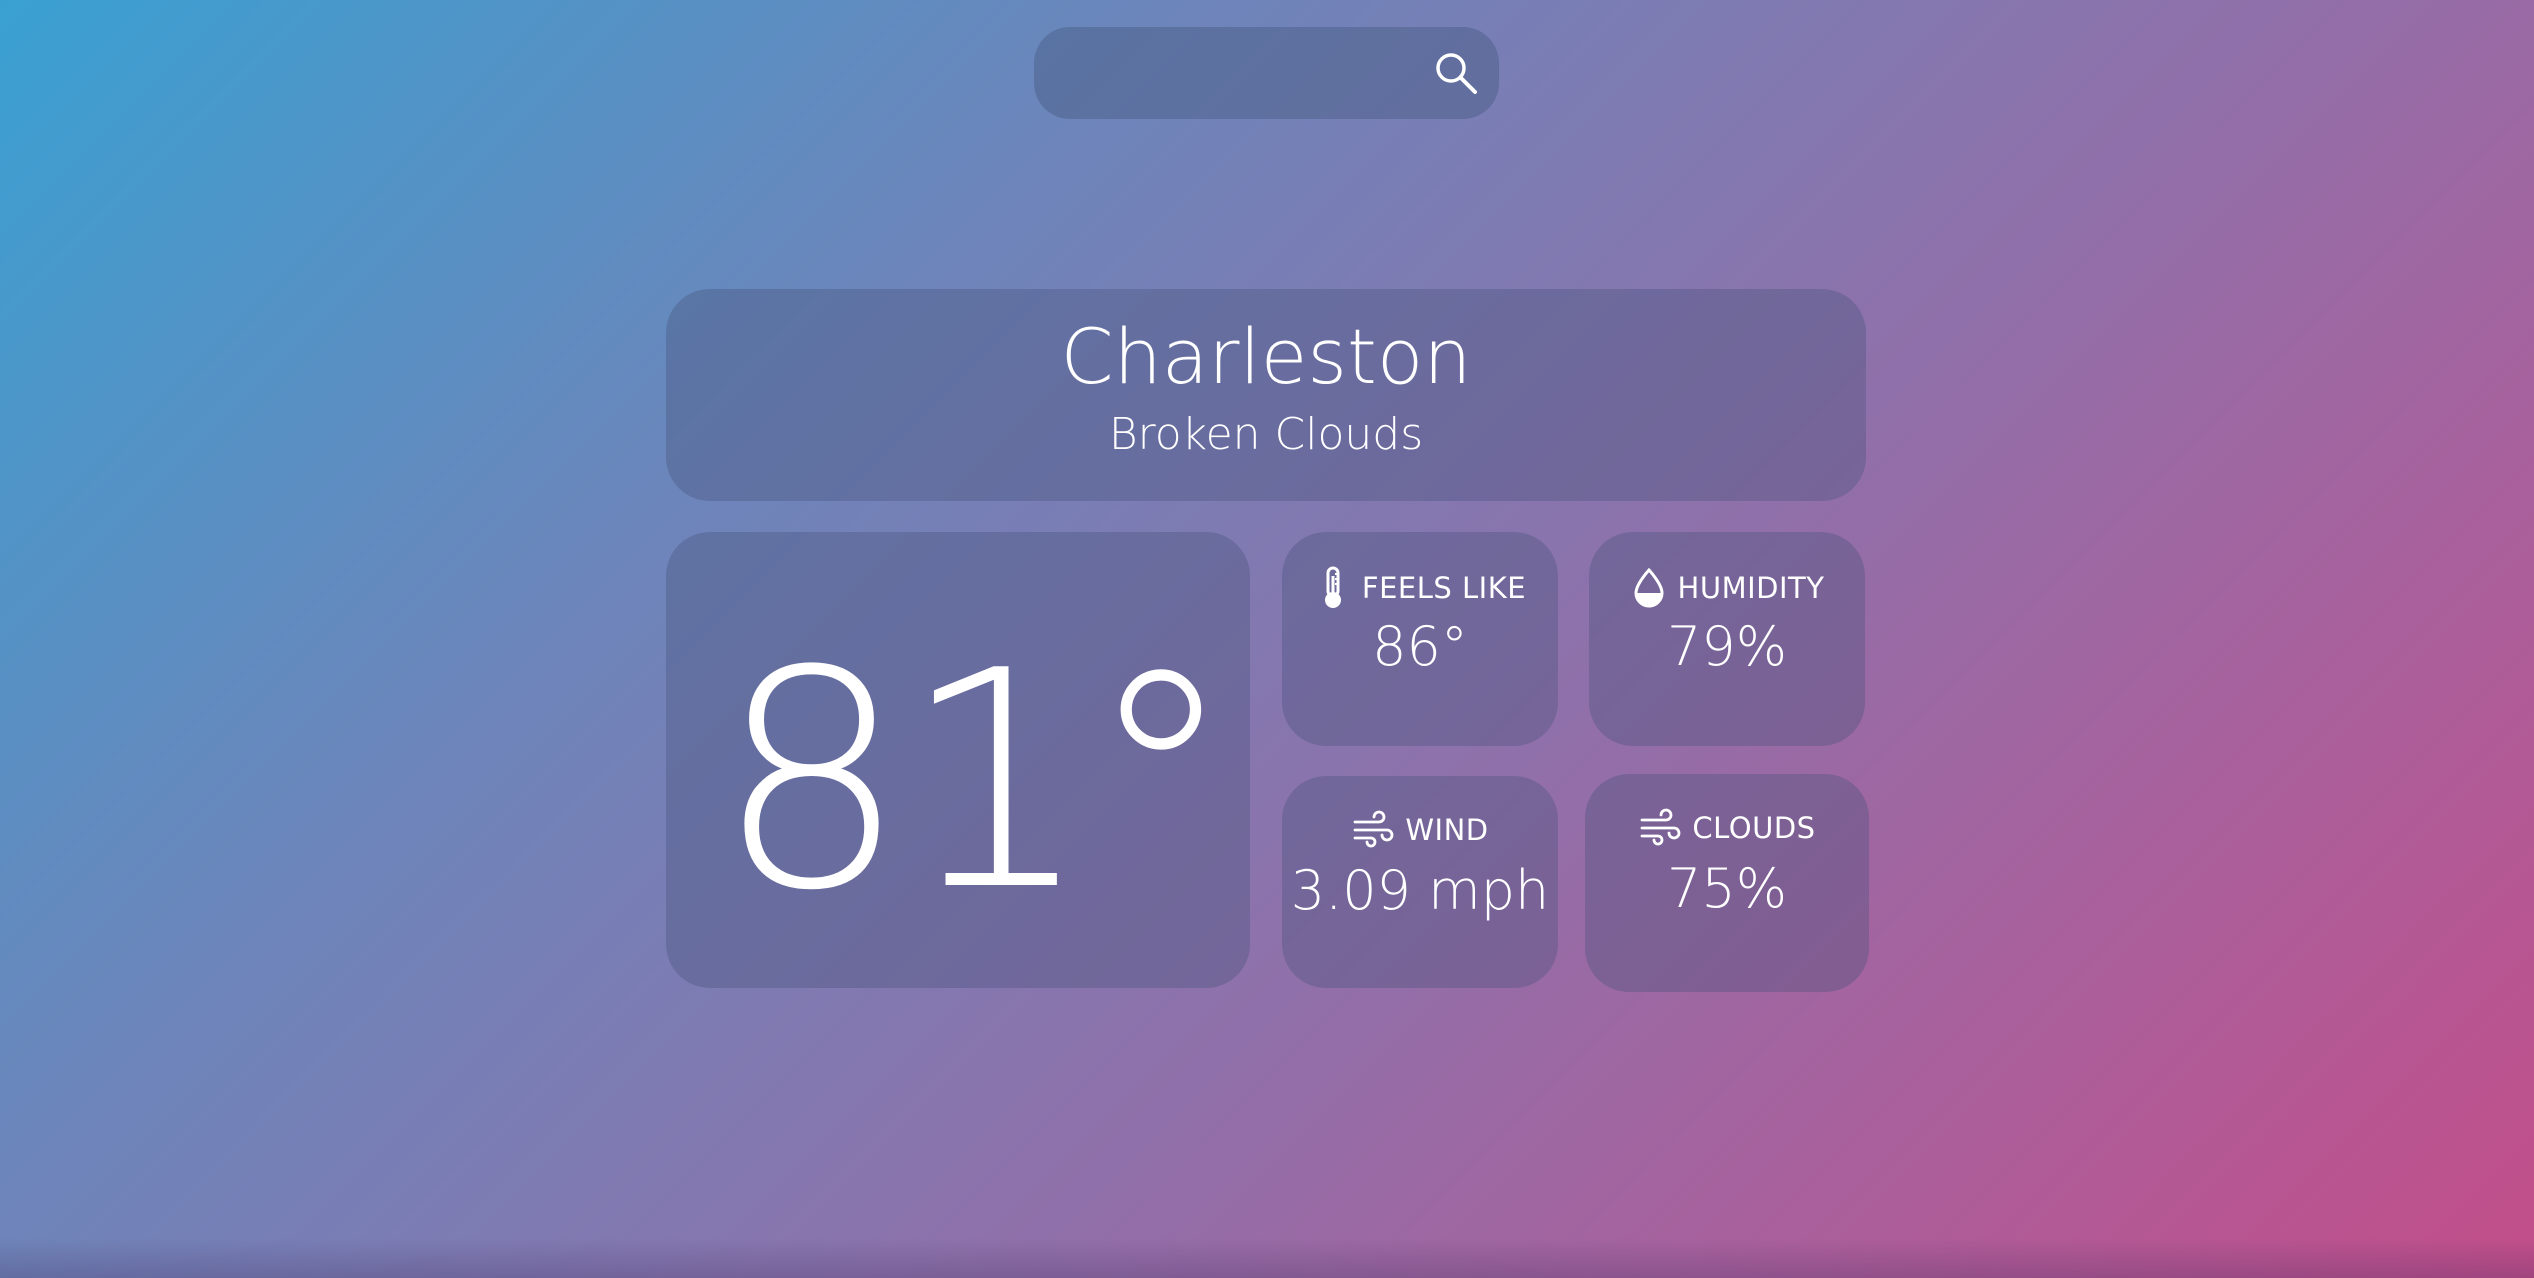 This screenshot has height=1278, width=2534. I want to click on location-card: Charleston Broken Clouds, so click(1266, 395).